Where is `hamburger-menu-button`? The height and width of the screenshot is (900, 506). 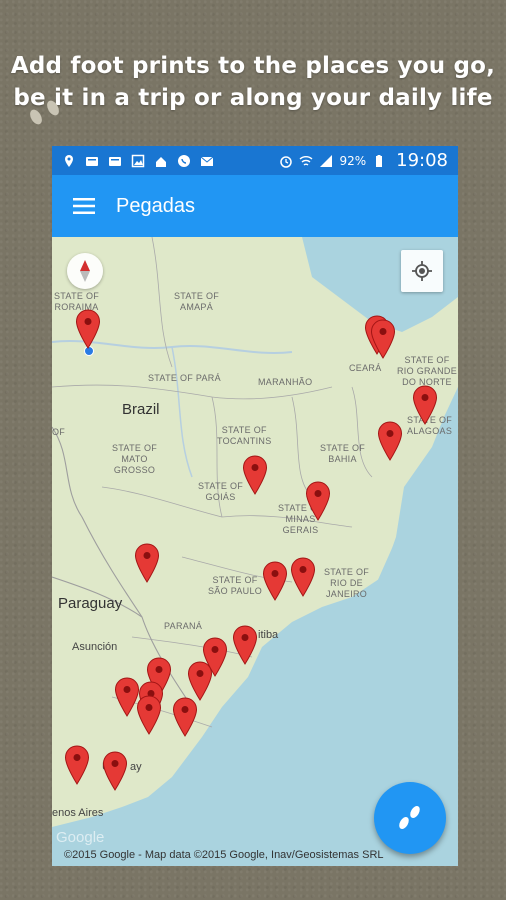 hamburger-menu-button is located at coordinates (84, 206).